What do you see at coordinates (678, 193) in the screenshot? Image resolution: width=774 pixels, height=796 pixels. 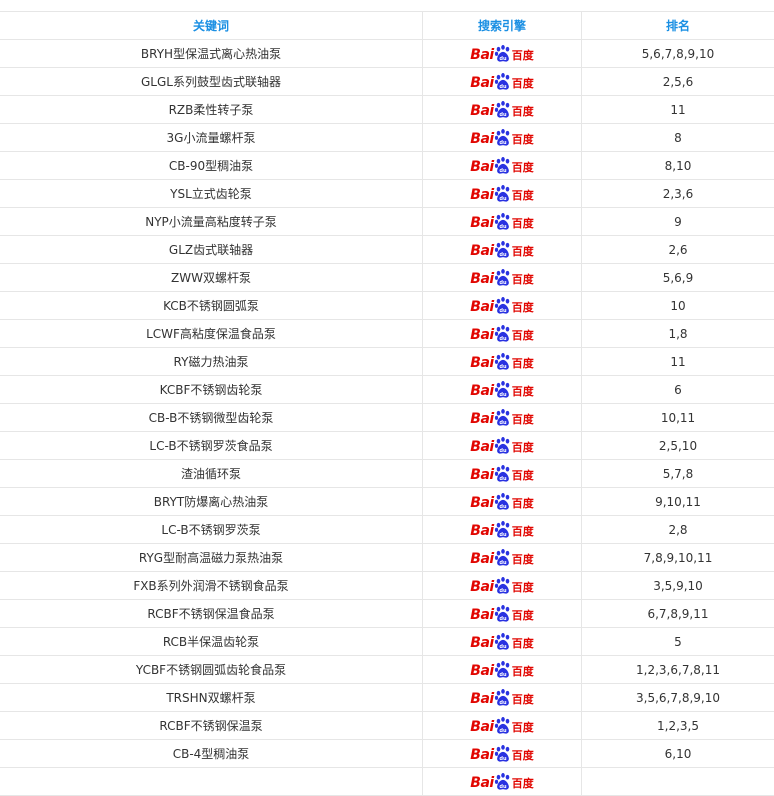 I see `rank-cell: 2,3,6` at bounding box center [678, 193].